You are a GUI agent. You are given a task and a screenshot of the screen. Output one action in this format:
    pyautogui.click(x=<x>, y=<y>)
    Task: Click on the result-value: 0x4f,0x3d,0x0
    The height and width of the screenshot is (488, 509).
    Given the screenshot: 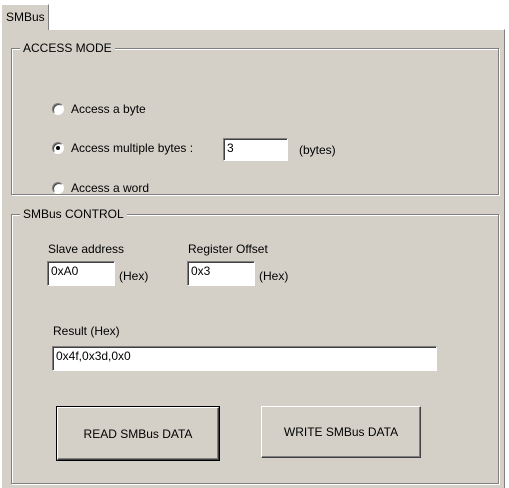 What is the action you would take?
    pyautogui.click(x=93, y=356)
    